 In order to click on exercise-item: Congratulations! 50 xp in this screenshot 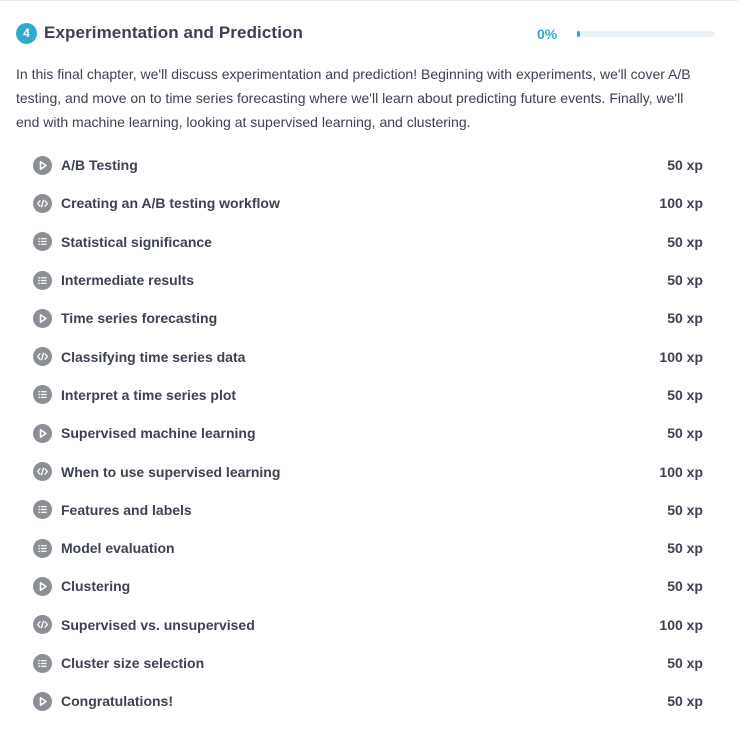, I will do `click(368, 701)`.